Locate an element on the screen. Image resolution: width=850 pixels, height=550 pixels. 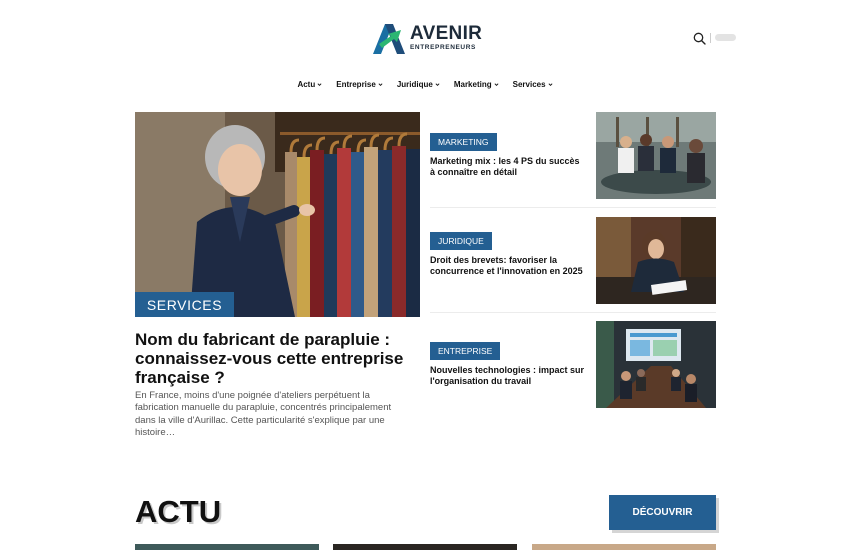
logo-mark-icon is located at coordinates (389, 39).